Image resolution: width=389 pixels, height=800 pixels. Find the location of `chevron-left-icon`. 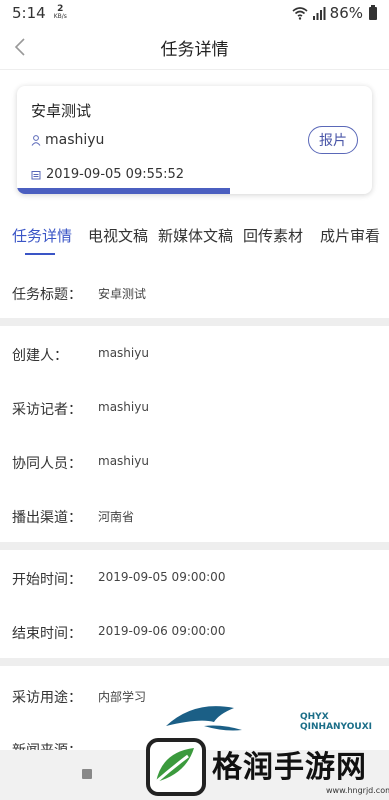

chevron-left-icon is located at coordinates (19, 47).